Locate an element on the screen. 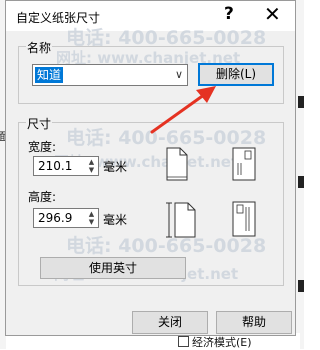 This screenshot has height=350, width=320. annotation-arrow is located at coordinates (183, 110).